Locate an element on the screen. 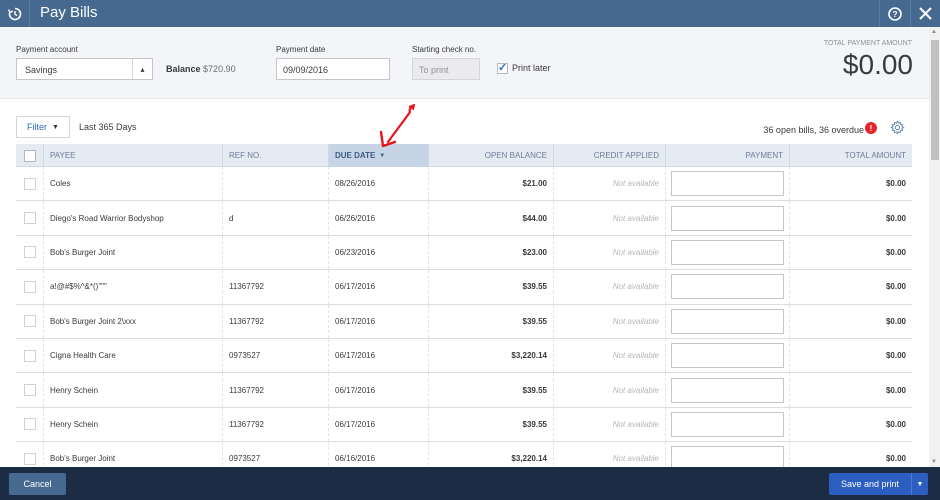  close-button is located at coordinates (925, 13).